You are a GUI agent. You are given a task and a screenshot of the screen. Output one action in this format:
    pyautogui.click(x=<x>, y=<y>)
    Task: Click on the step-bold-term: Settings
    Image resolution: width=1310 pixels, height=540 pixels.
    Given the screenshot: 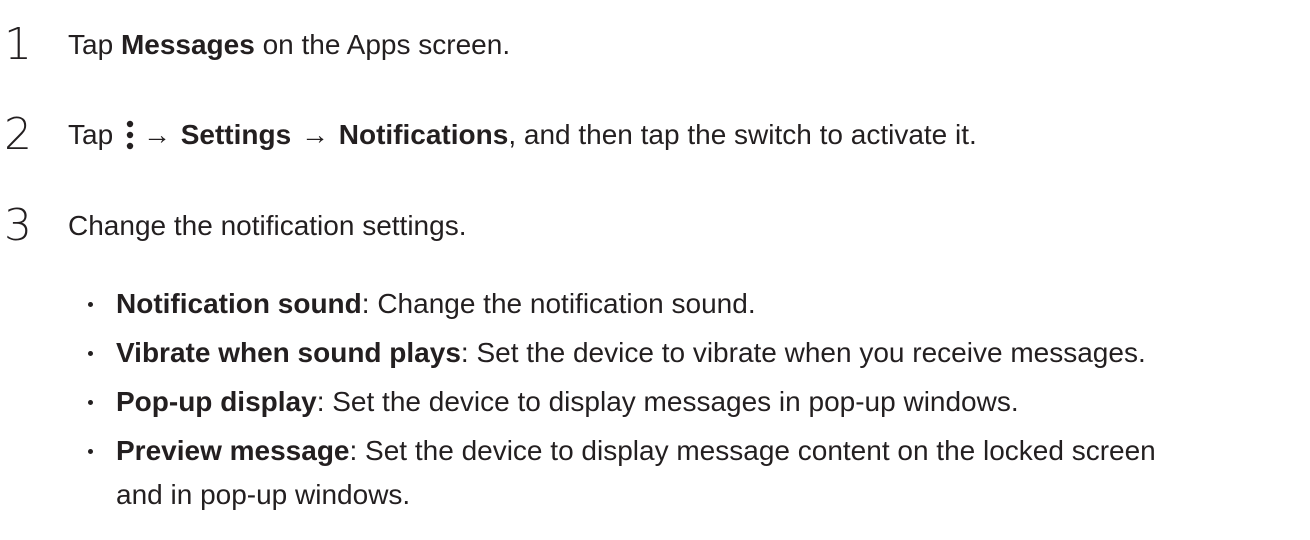 What is the action you would take?
    pyautogui.click(x=236, y=134)
    